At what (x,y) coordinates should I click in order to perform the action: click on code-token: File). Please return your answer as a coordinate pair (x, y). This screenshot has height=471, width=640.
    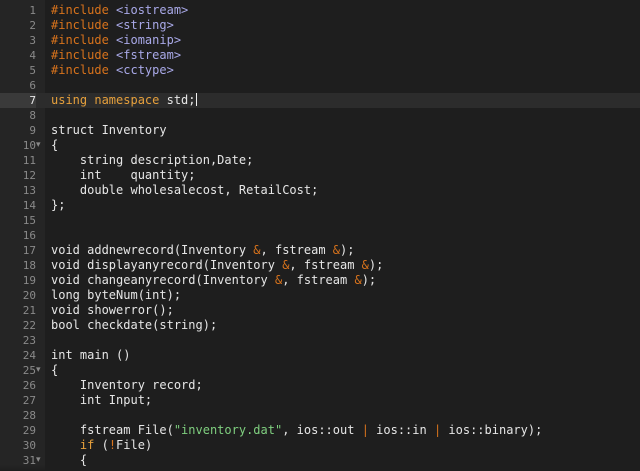
    Looking at the image, I should click on (134, 445).